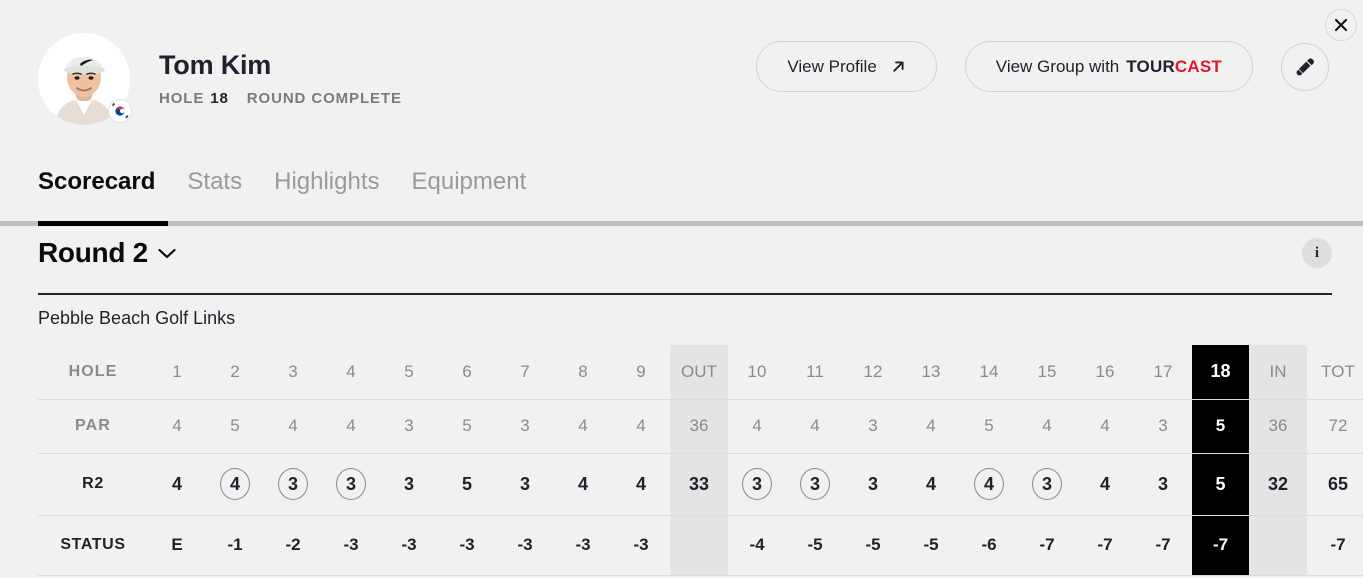 The height and width of the screenshot is (578, 1363). I want to click on cell-status-13: -5, so click(931, 545).